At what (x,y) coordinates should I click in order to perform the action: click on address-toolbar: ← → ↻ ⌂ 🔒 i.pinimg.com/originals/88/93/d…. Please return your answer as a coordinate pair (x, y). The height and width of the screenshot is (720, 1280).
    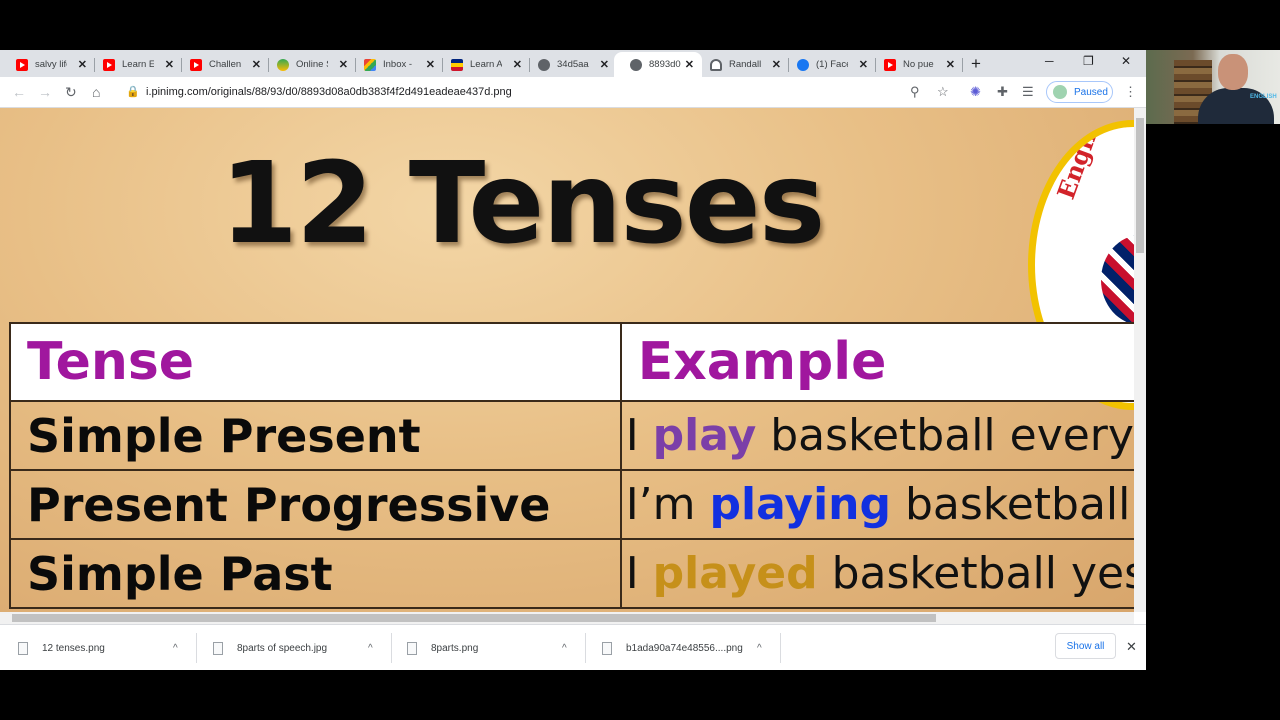
    Looking at the image, I should click on (573, 92).